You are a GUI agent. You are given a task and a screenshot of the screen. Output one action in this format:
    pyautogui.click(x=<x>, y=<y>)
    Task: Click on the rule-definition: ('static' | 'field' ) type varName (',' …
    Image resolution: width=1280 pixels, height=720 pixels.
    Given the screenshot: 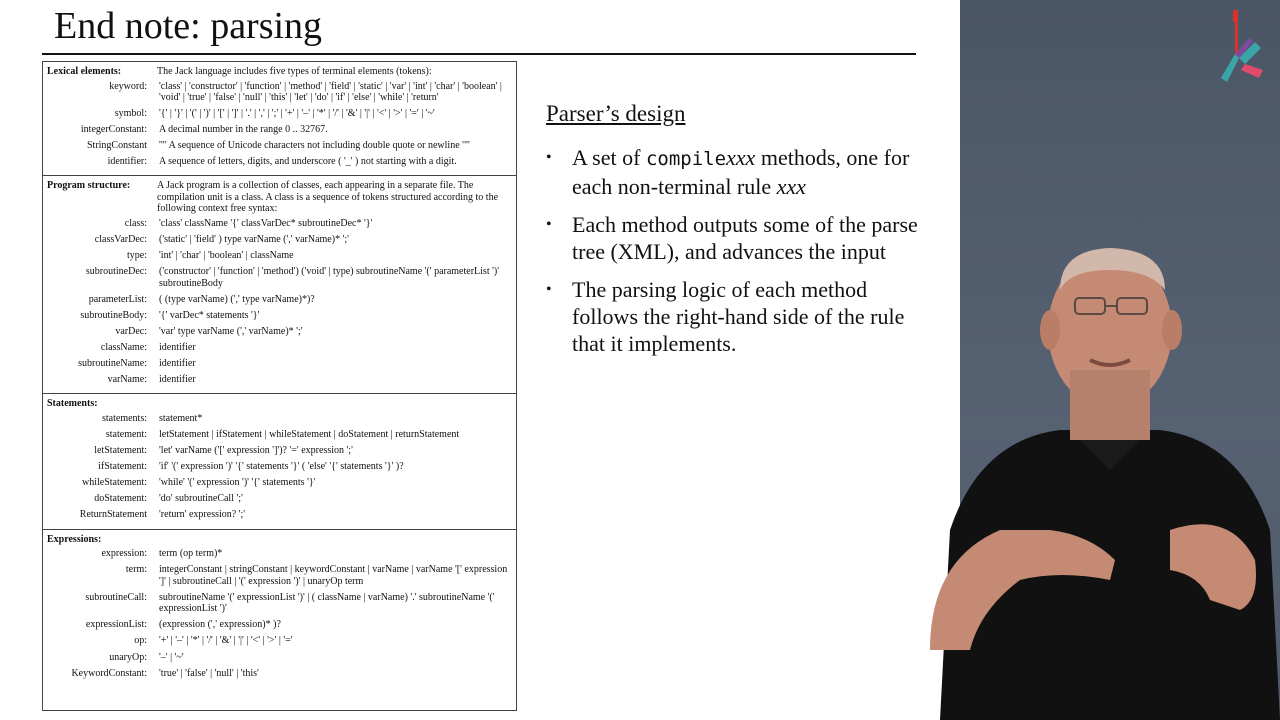 What is the action you would take?
    pyautogui.click(x=254, y=240)
    